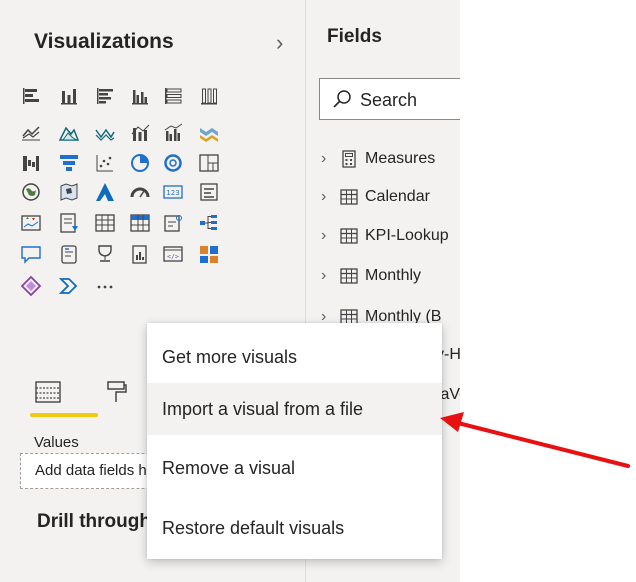 The image size is (636, 582). Describe the element at coordinates (69, 286) in the screenshot. I see `power-automate-icon` at that location.